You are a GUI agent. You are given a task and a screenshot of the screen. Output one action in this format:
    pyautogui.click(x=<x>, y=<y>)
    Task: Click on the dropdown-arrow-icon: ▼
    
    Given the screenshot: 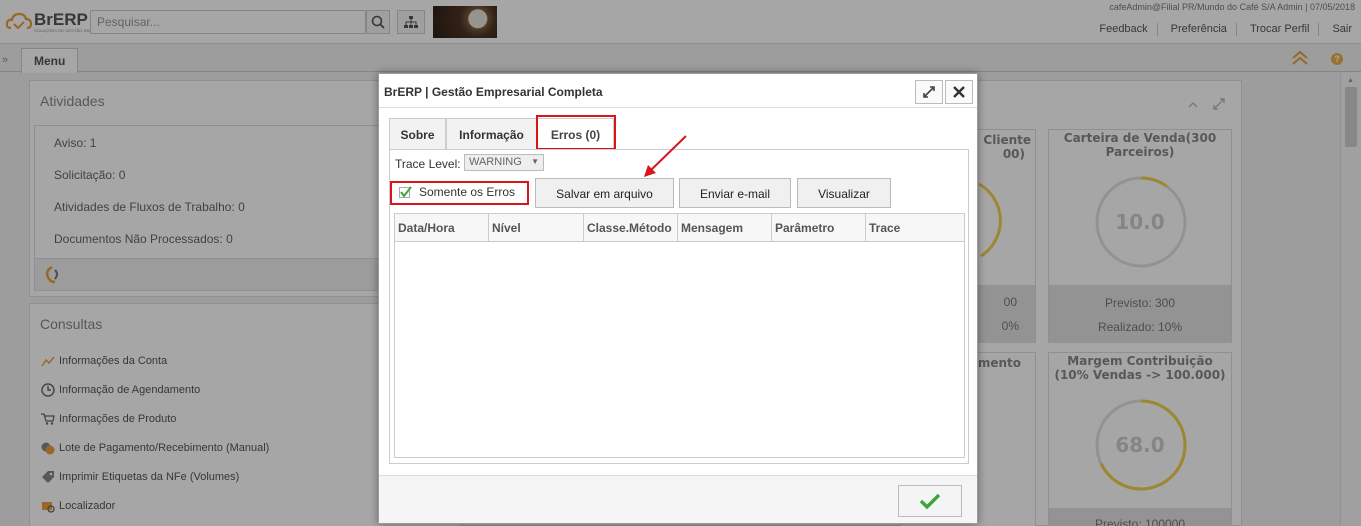 What is the action you would take?
    pyautogui.click(x=535, y=161)
    